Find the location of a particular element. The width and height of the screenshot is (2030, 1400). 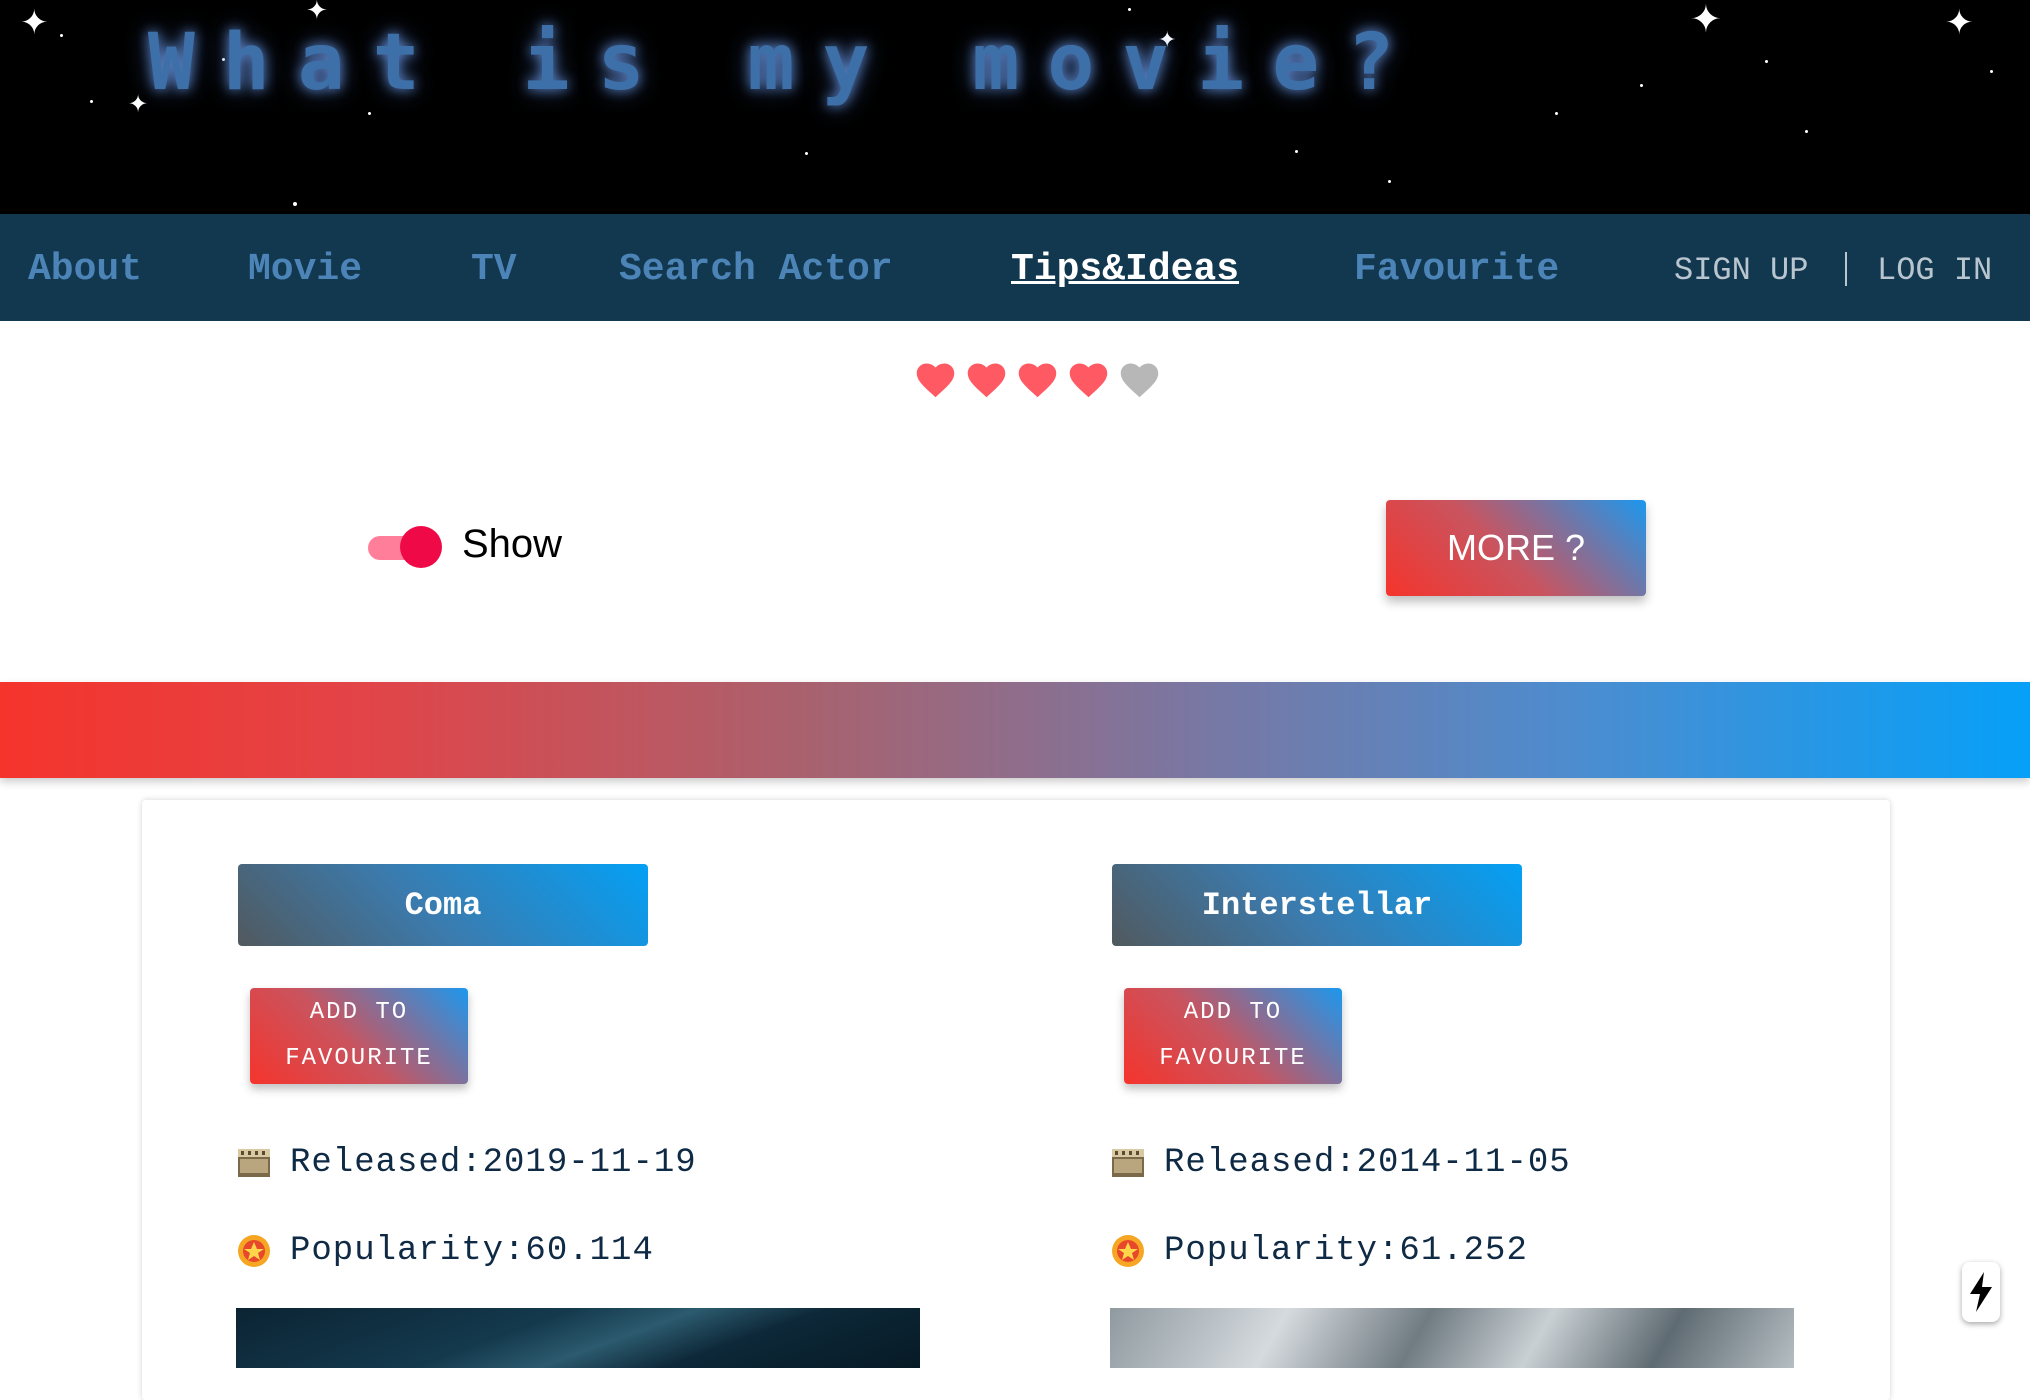

lightning-icon is located at coordinates (1981, 1292).